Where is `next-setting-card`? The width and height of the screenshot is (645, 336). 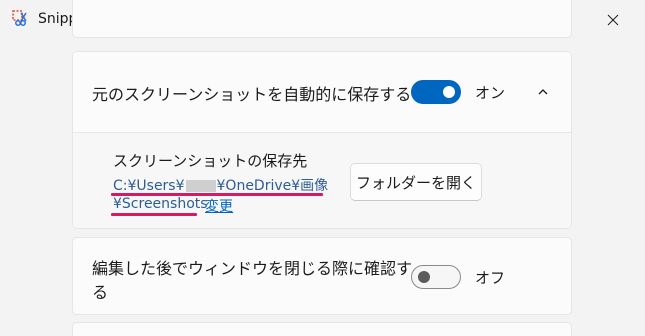
next-setting-card is located at coordinates (322, 329).